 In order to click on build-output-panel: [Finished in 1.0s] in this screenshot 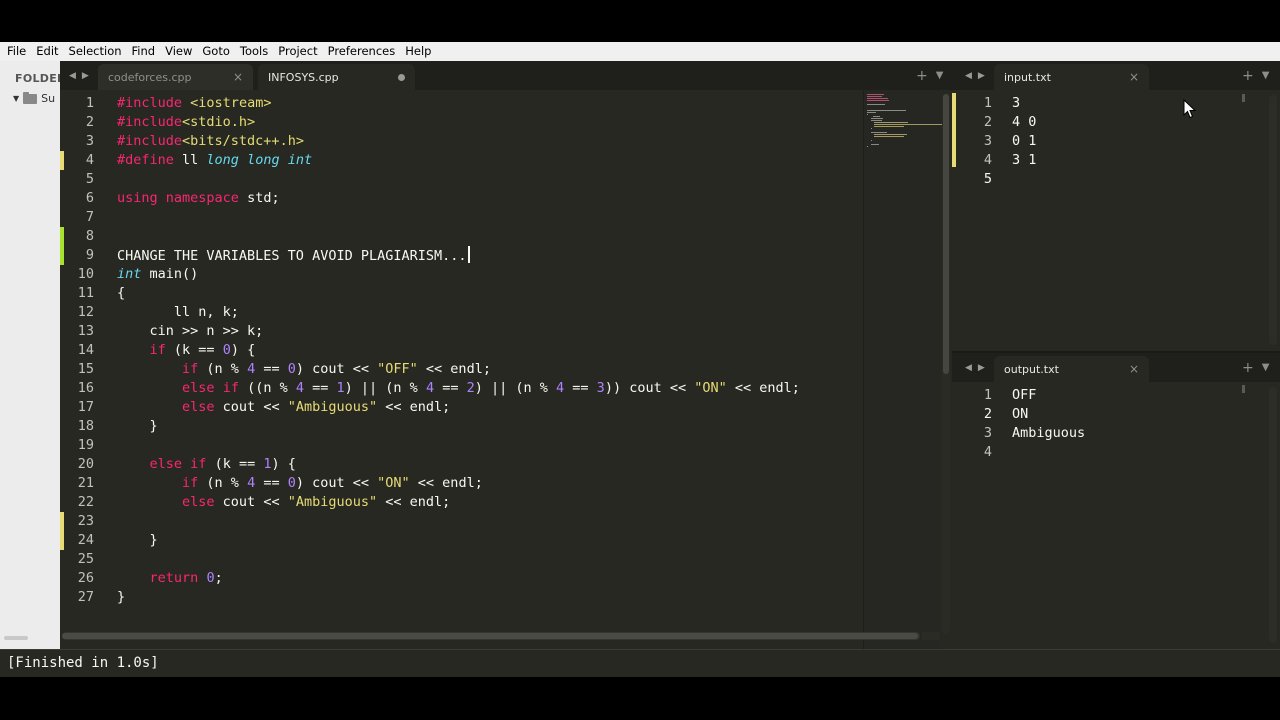, I will do `click(640, 663)`.